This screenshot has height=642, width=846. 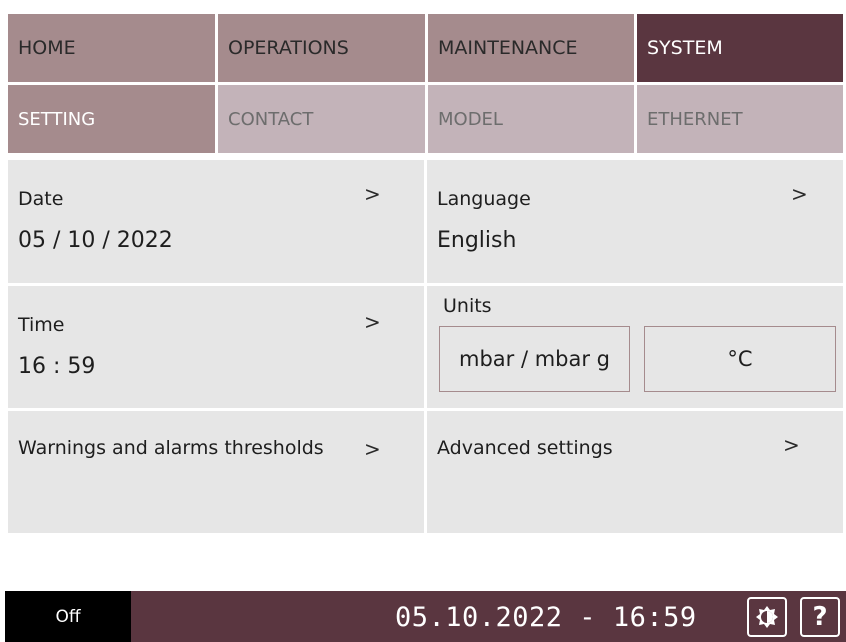 I want to click on advanced-settings-label: Advanced settings, so click(x=525, y=448).